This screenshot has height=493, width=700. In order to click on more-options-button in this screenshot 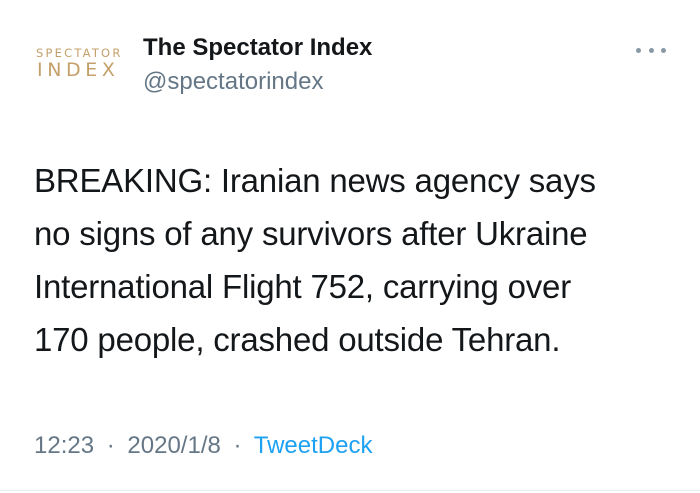, I will do `click(651, 50)`.